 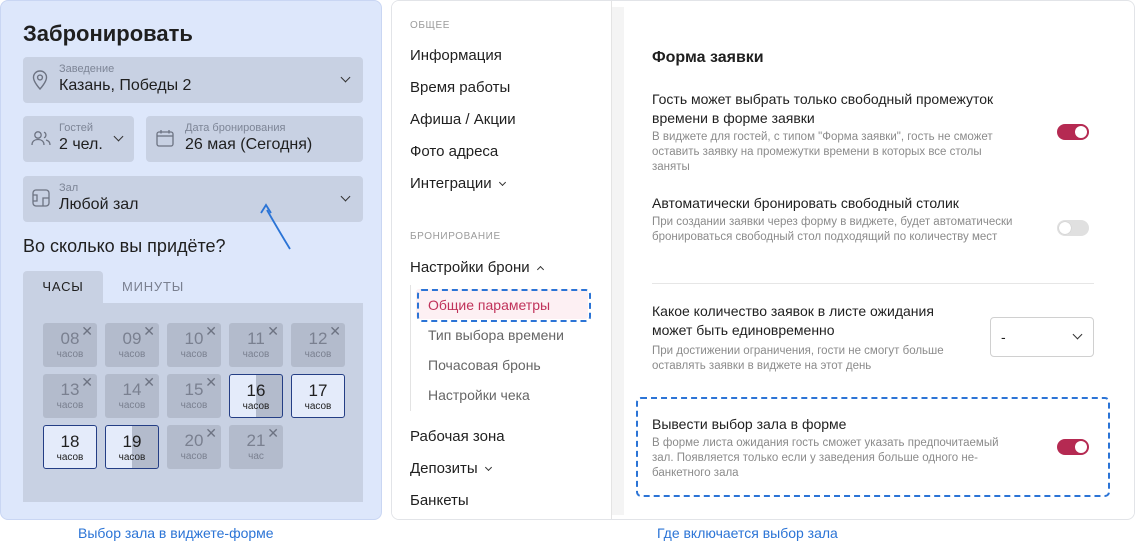 What do you see at coordinates (76, 128) in the screenshot?
I see `guests-label: Гостей` at bounding box center [76, 128].